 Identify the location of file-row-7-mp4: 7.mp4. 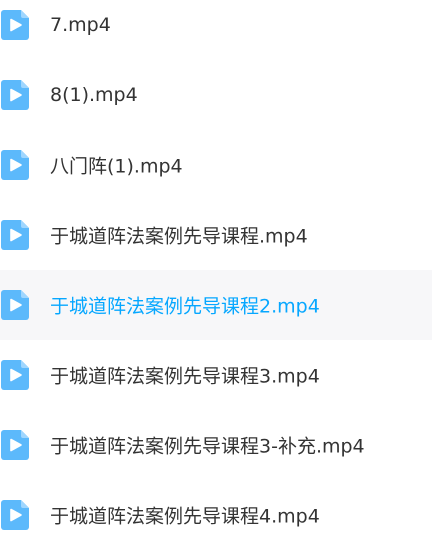
(216, 30).